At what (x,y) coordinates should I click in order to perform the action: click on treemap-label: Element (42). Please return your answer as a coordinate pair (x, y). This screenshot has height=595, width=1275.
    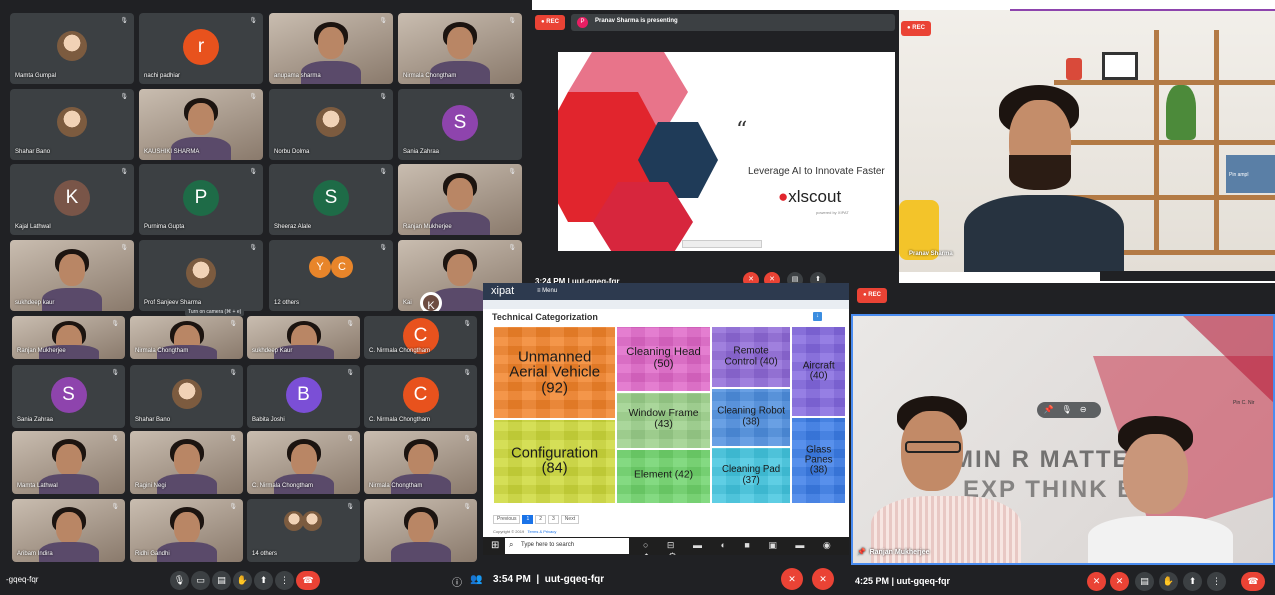
    Looking at the image, I should click on (663, 475).